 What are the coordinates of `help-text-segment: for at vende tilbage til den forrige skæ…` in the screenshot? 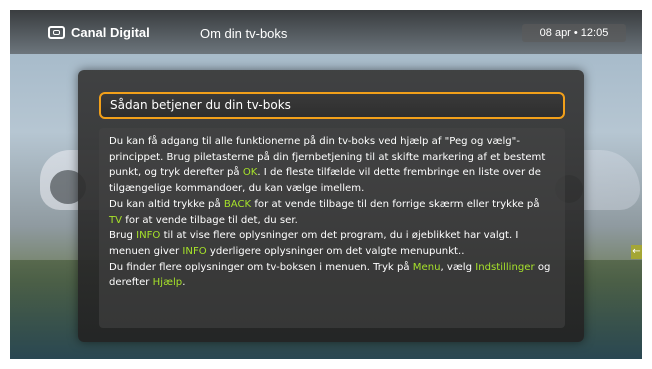 It's located at (395, 204).